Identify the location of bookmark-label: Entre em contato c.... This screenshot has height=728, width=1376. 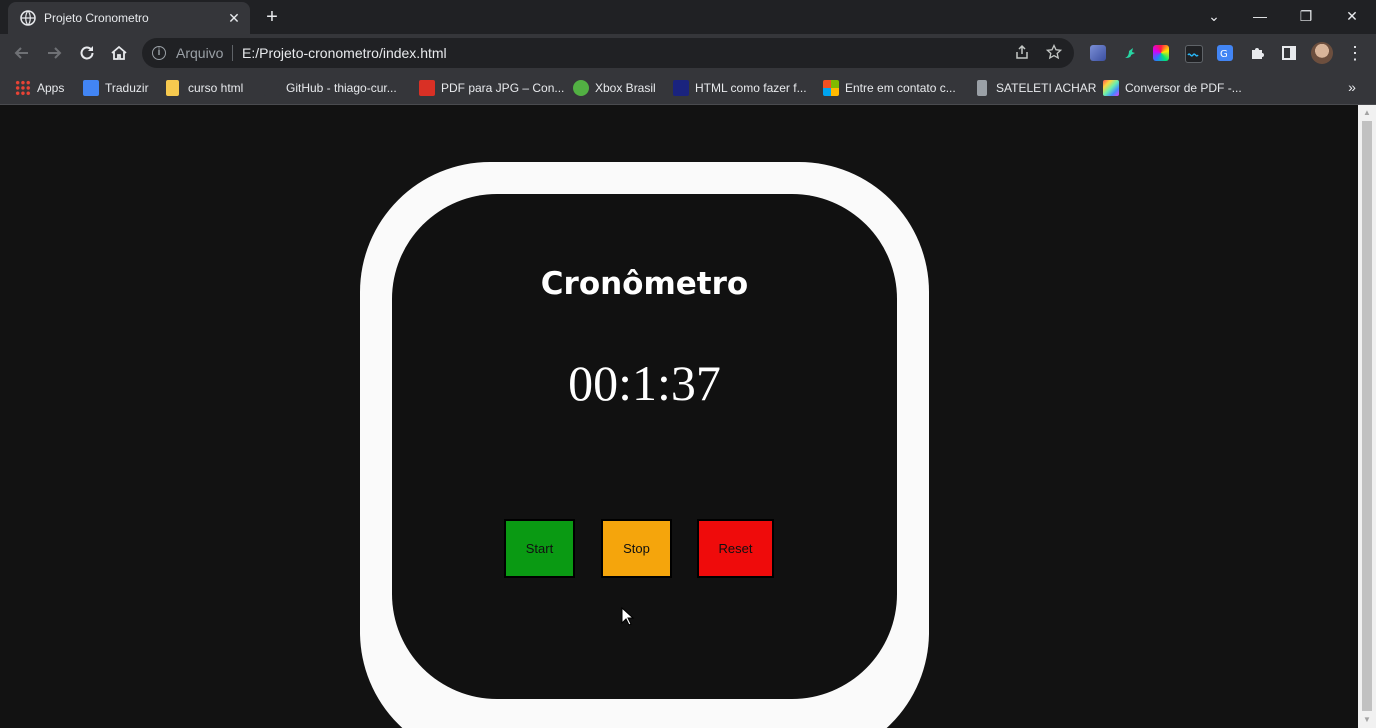
(900, 88).